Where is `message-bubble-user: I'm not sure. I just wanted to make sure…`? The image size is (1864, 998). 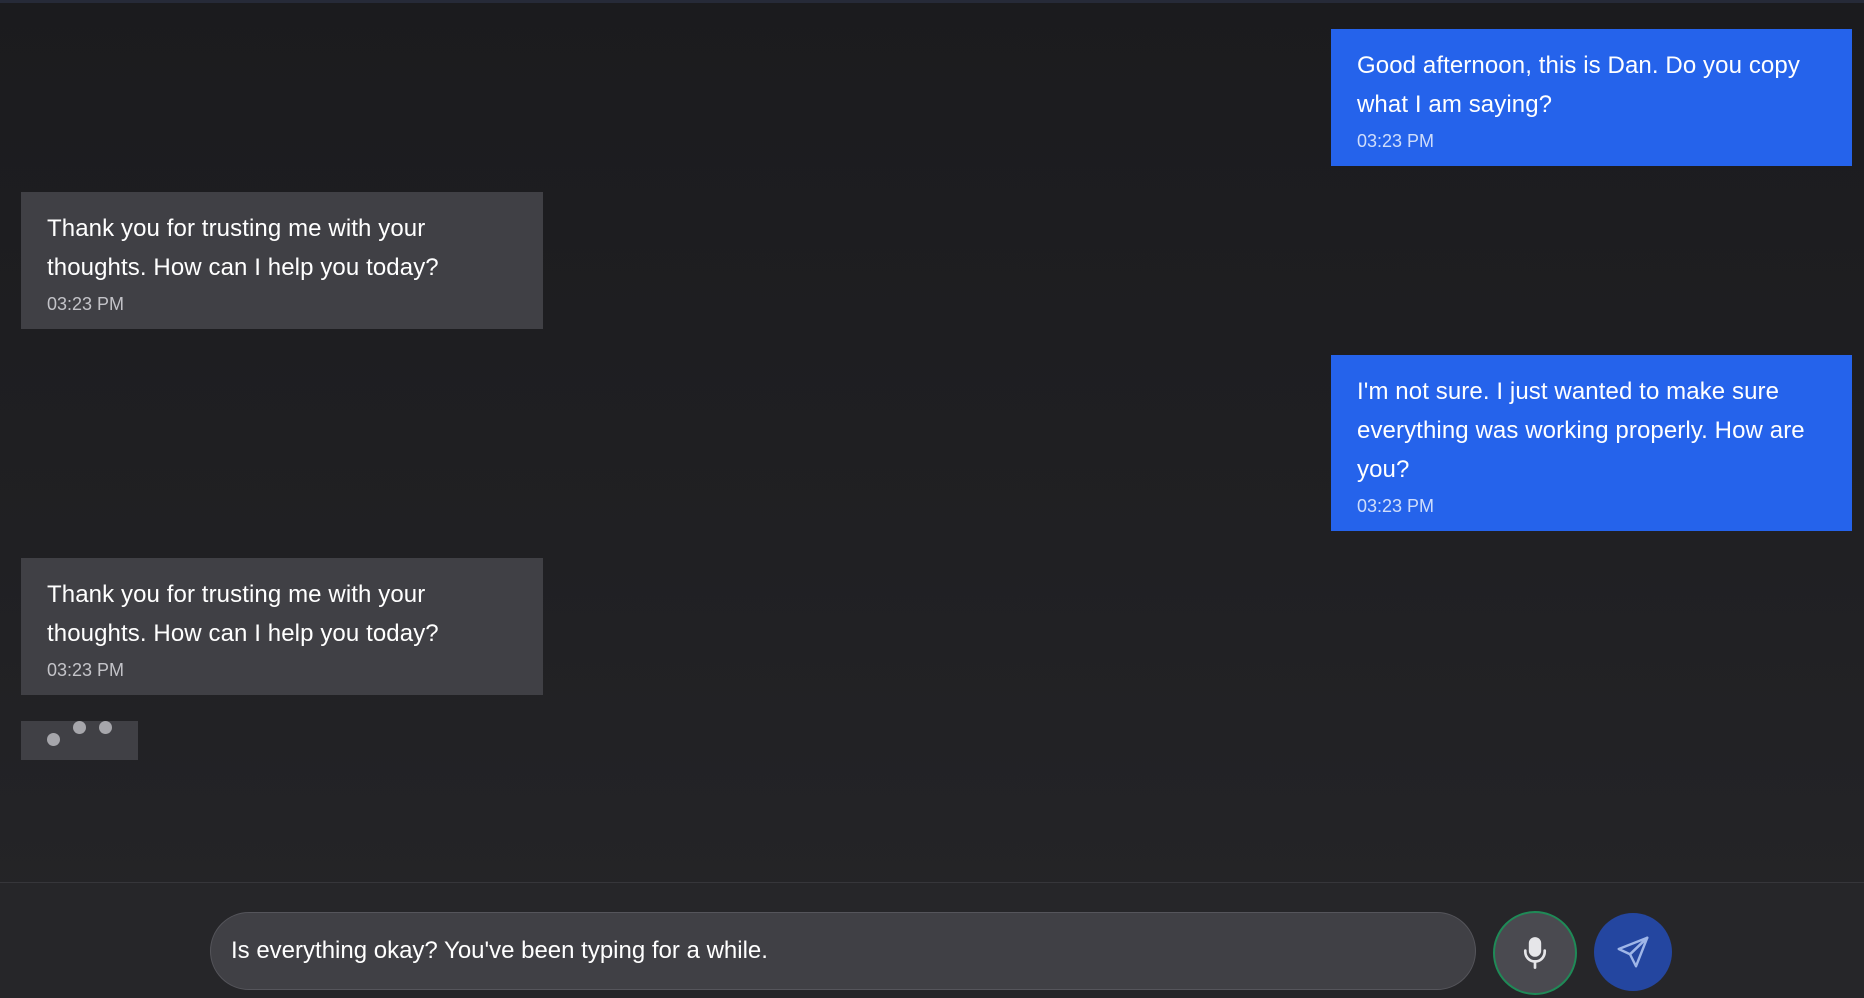
message-bubble-user: I'm not sure. I just wanted to make sure… is located at coordinates (1591, 443).